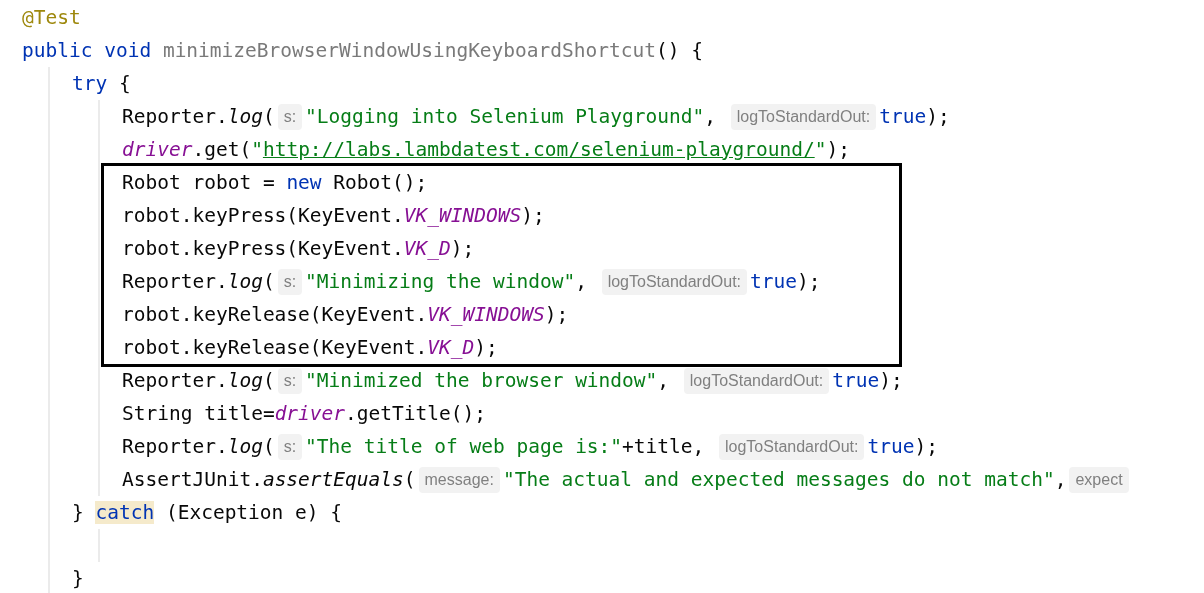 The width and height of the screenshot is (1204, 593). I want to click on code-text: String title=driver.getTitle();, so click(304, 413).